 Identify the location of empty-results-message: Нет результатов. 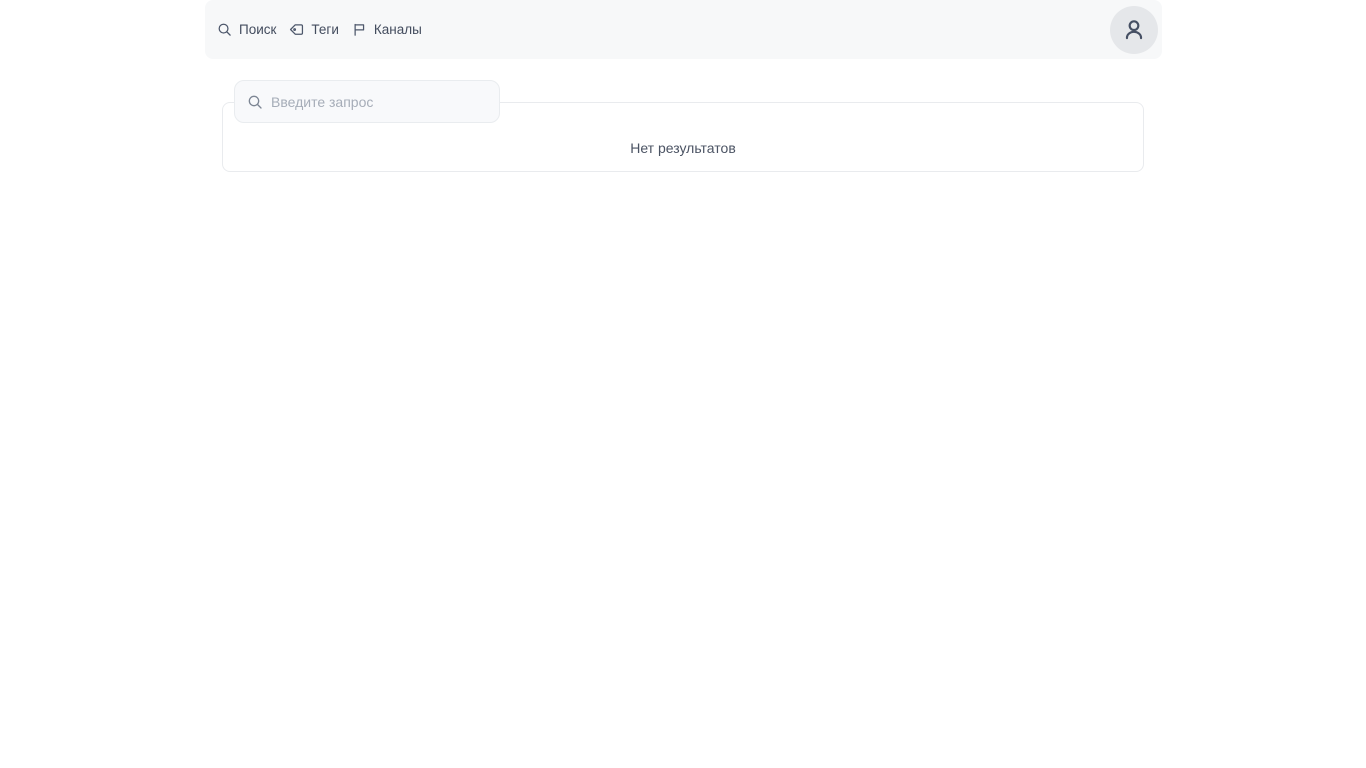
(683, 147).